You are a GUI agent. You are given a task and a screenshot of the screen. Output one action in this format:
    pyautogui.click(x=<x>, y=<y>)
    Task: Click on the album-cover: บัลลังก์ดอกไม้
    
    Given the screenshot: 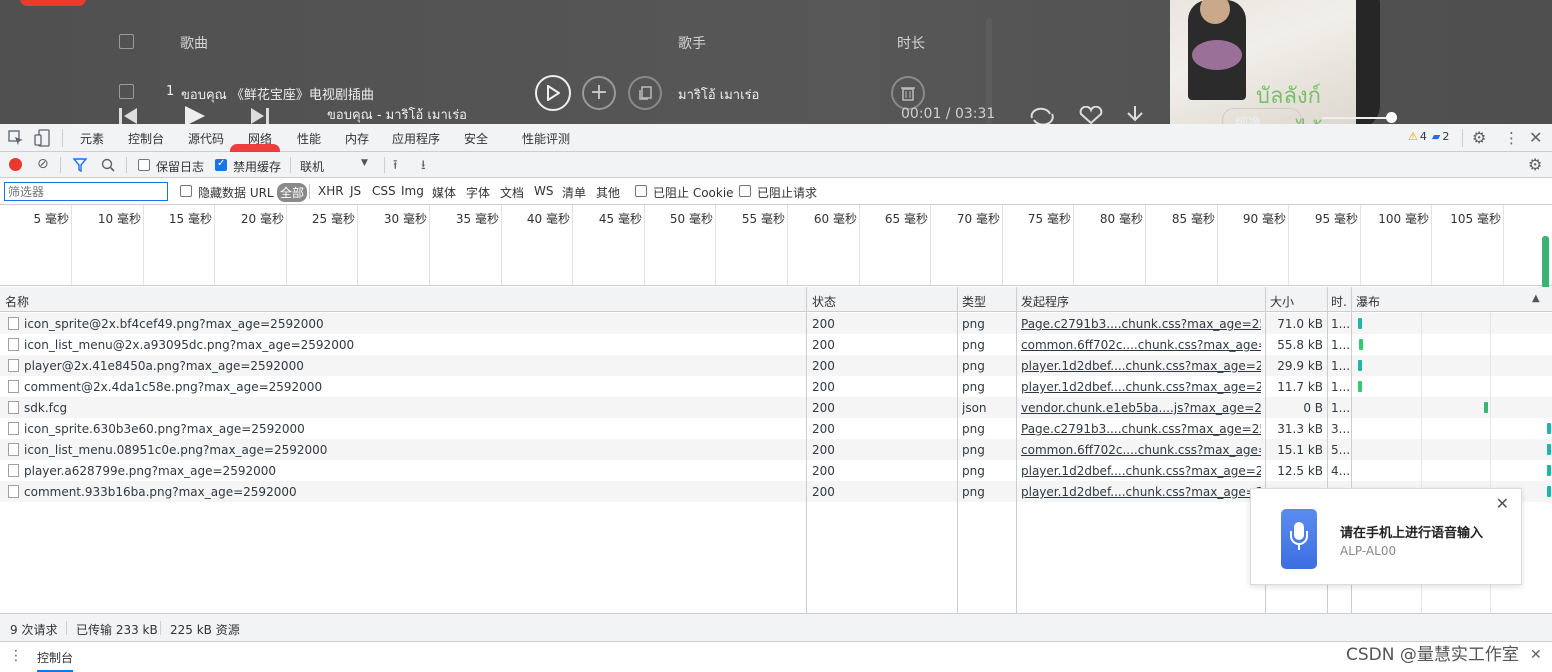 What is the action you would take?
    pyautogui.click(x=1263, y=62)
    